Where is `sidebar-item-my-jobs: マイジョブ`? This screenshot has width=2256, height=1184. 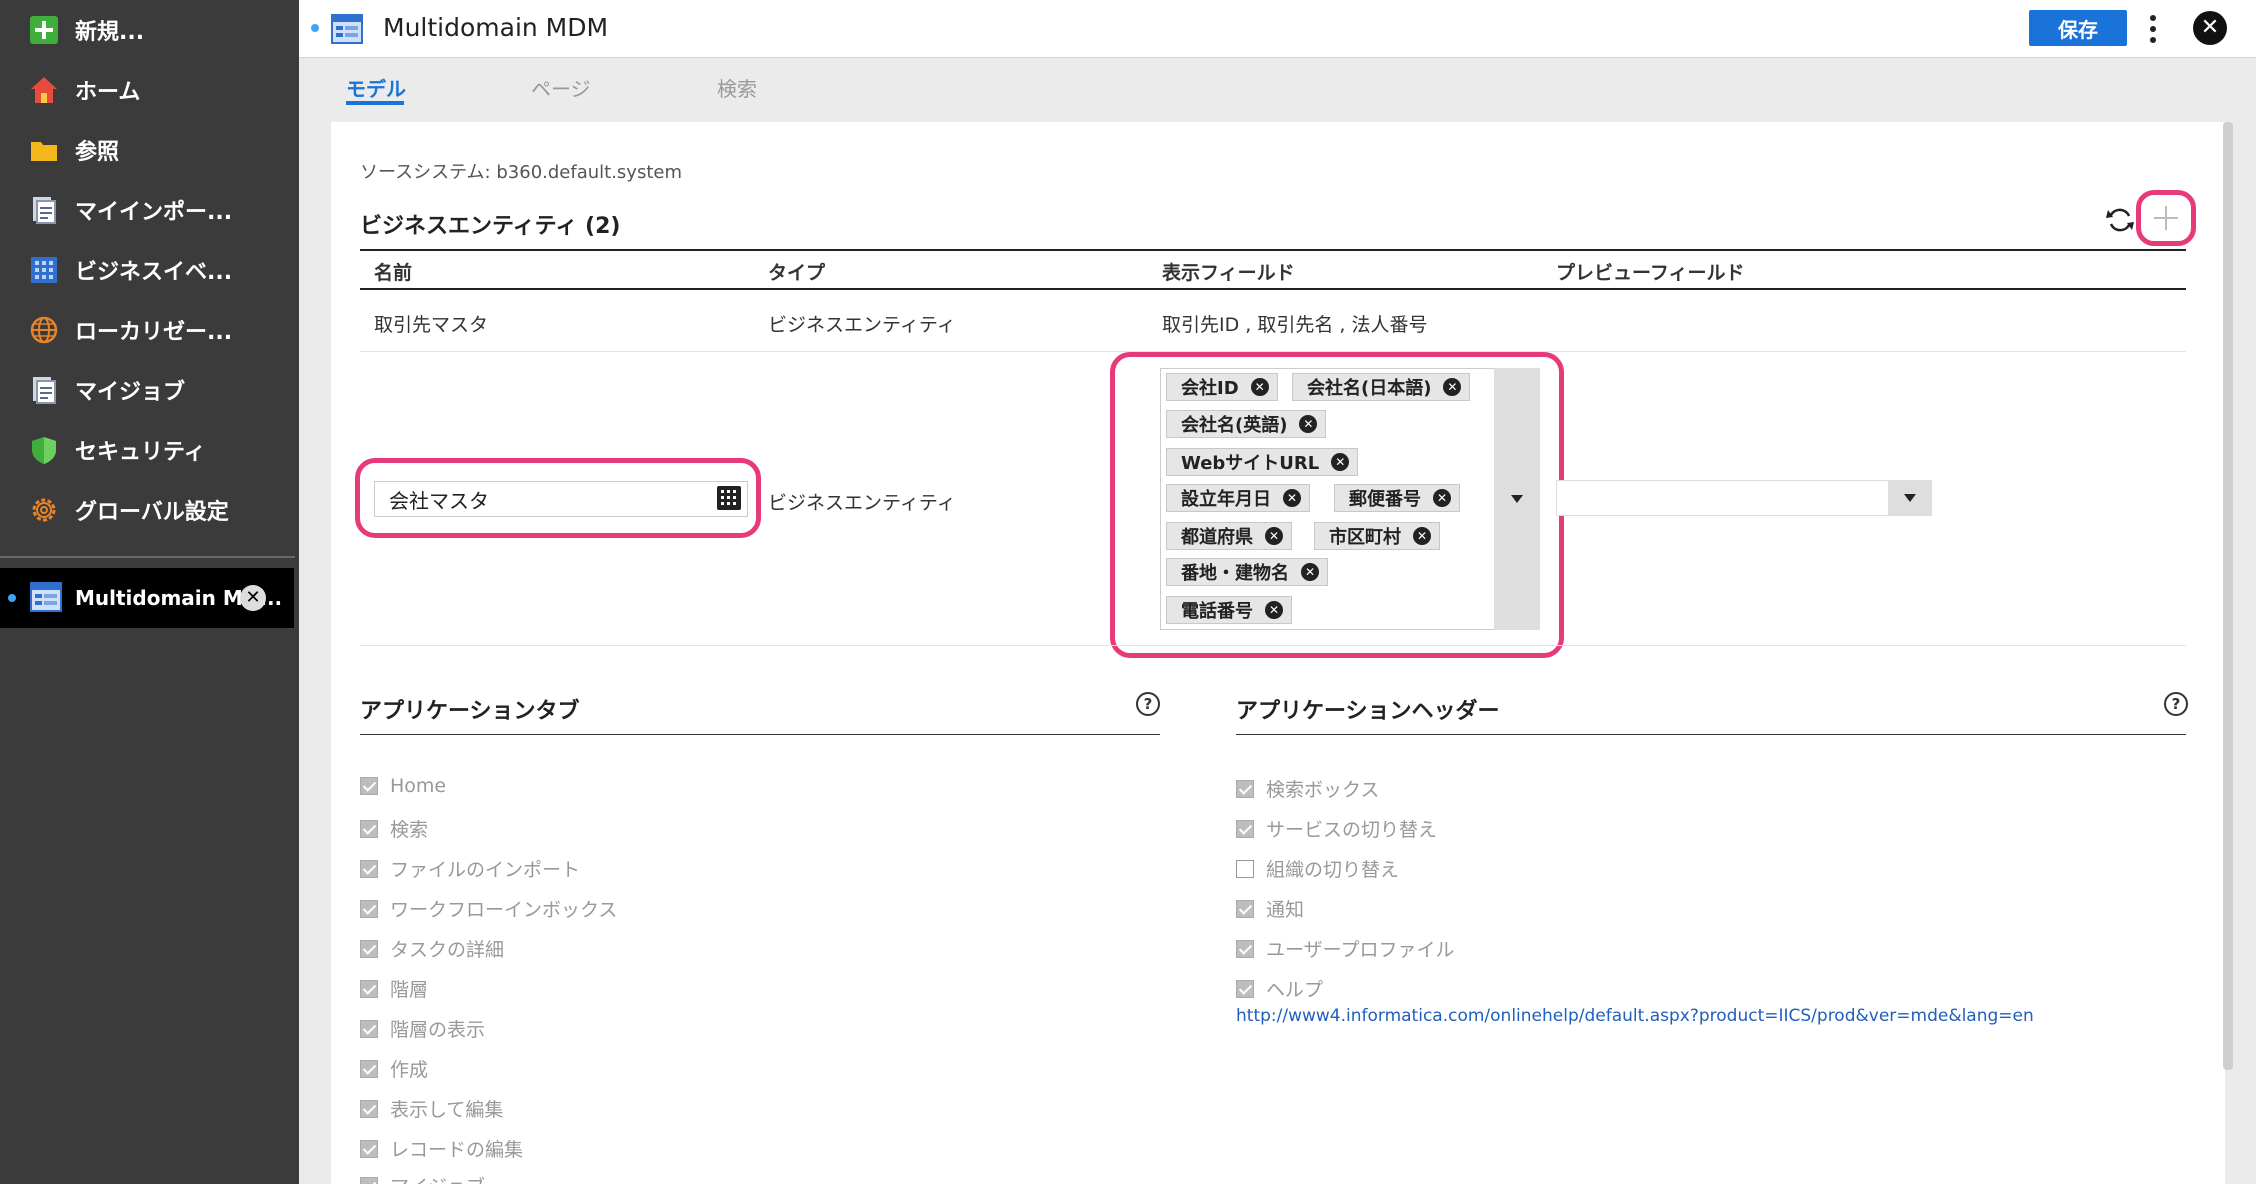
sidebar-item-my-jobs: マイジョブ is located at coordinates (149, 390).